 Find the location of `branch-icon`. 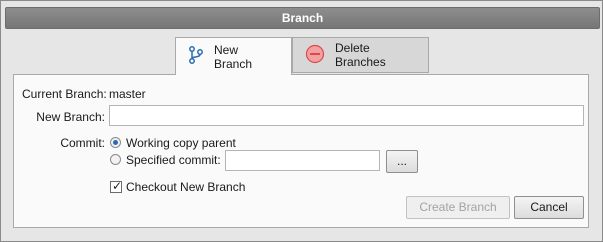

branch-icon is located at coordinates (196, 56).